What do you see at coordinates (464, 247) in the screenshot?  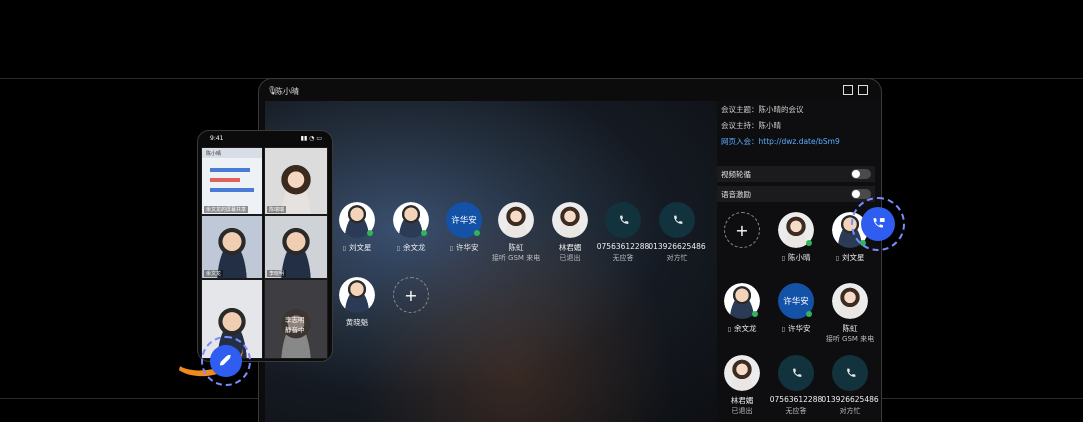 I see `stage-participant-name: ▯ 许华安` at bounding box center [464, 247].